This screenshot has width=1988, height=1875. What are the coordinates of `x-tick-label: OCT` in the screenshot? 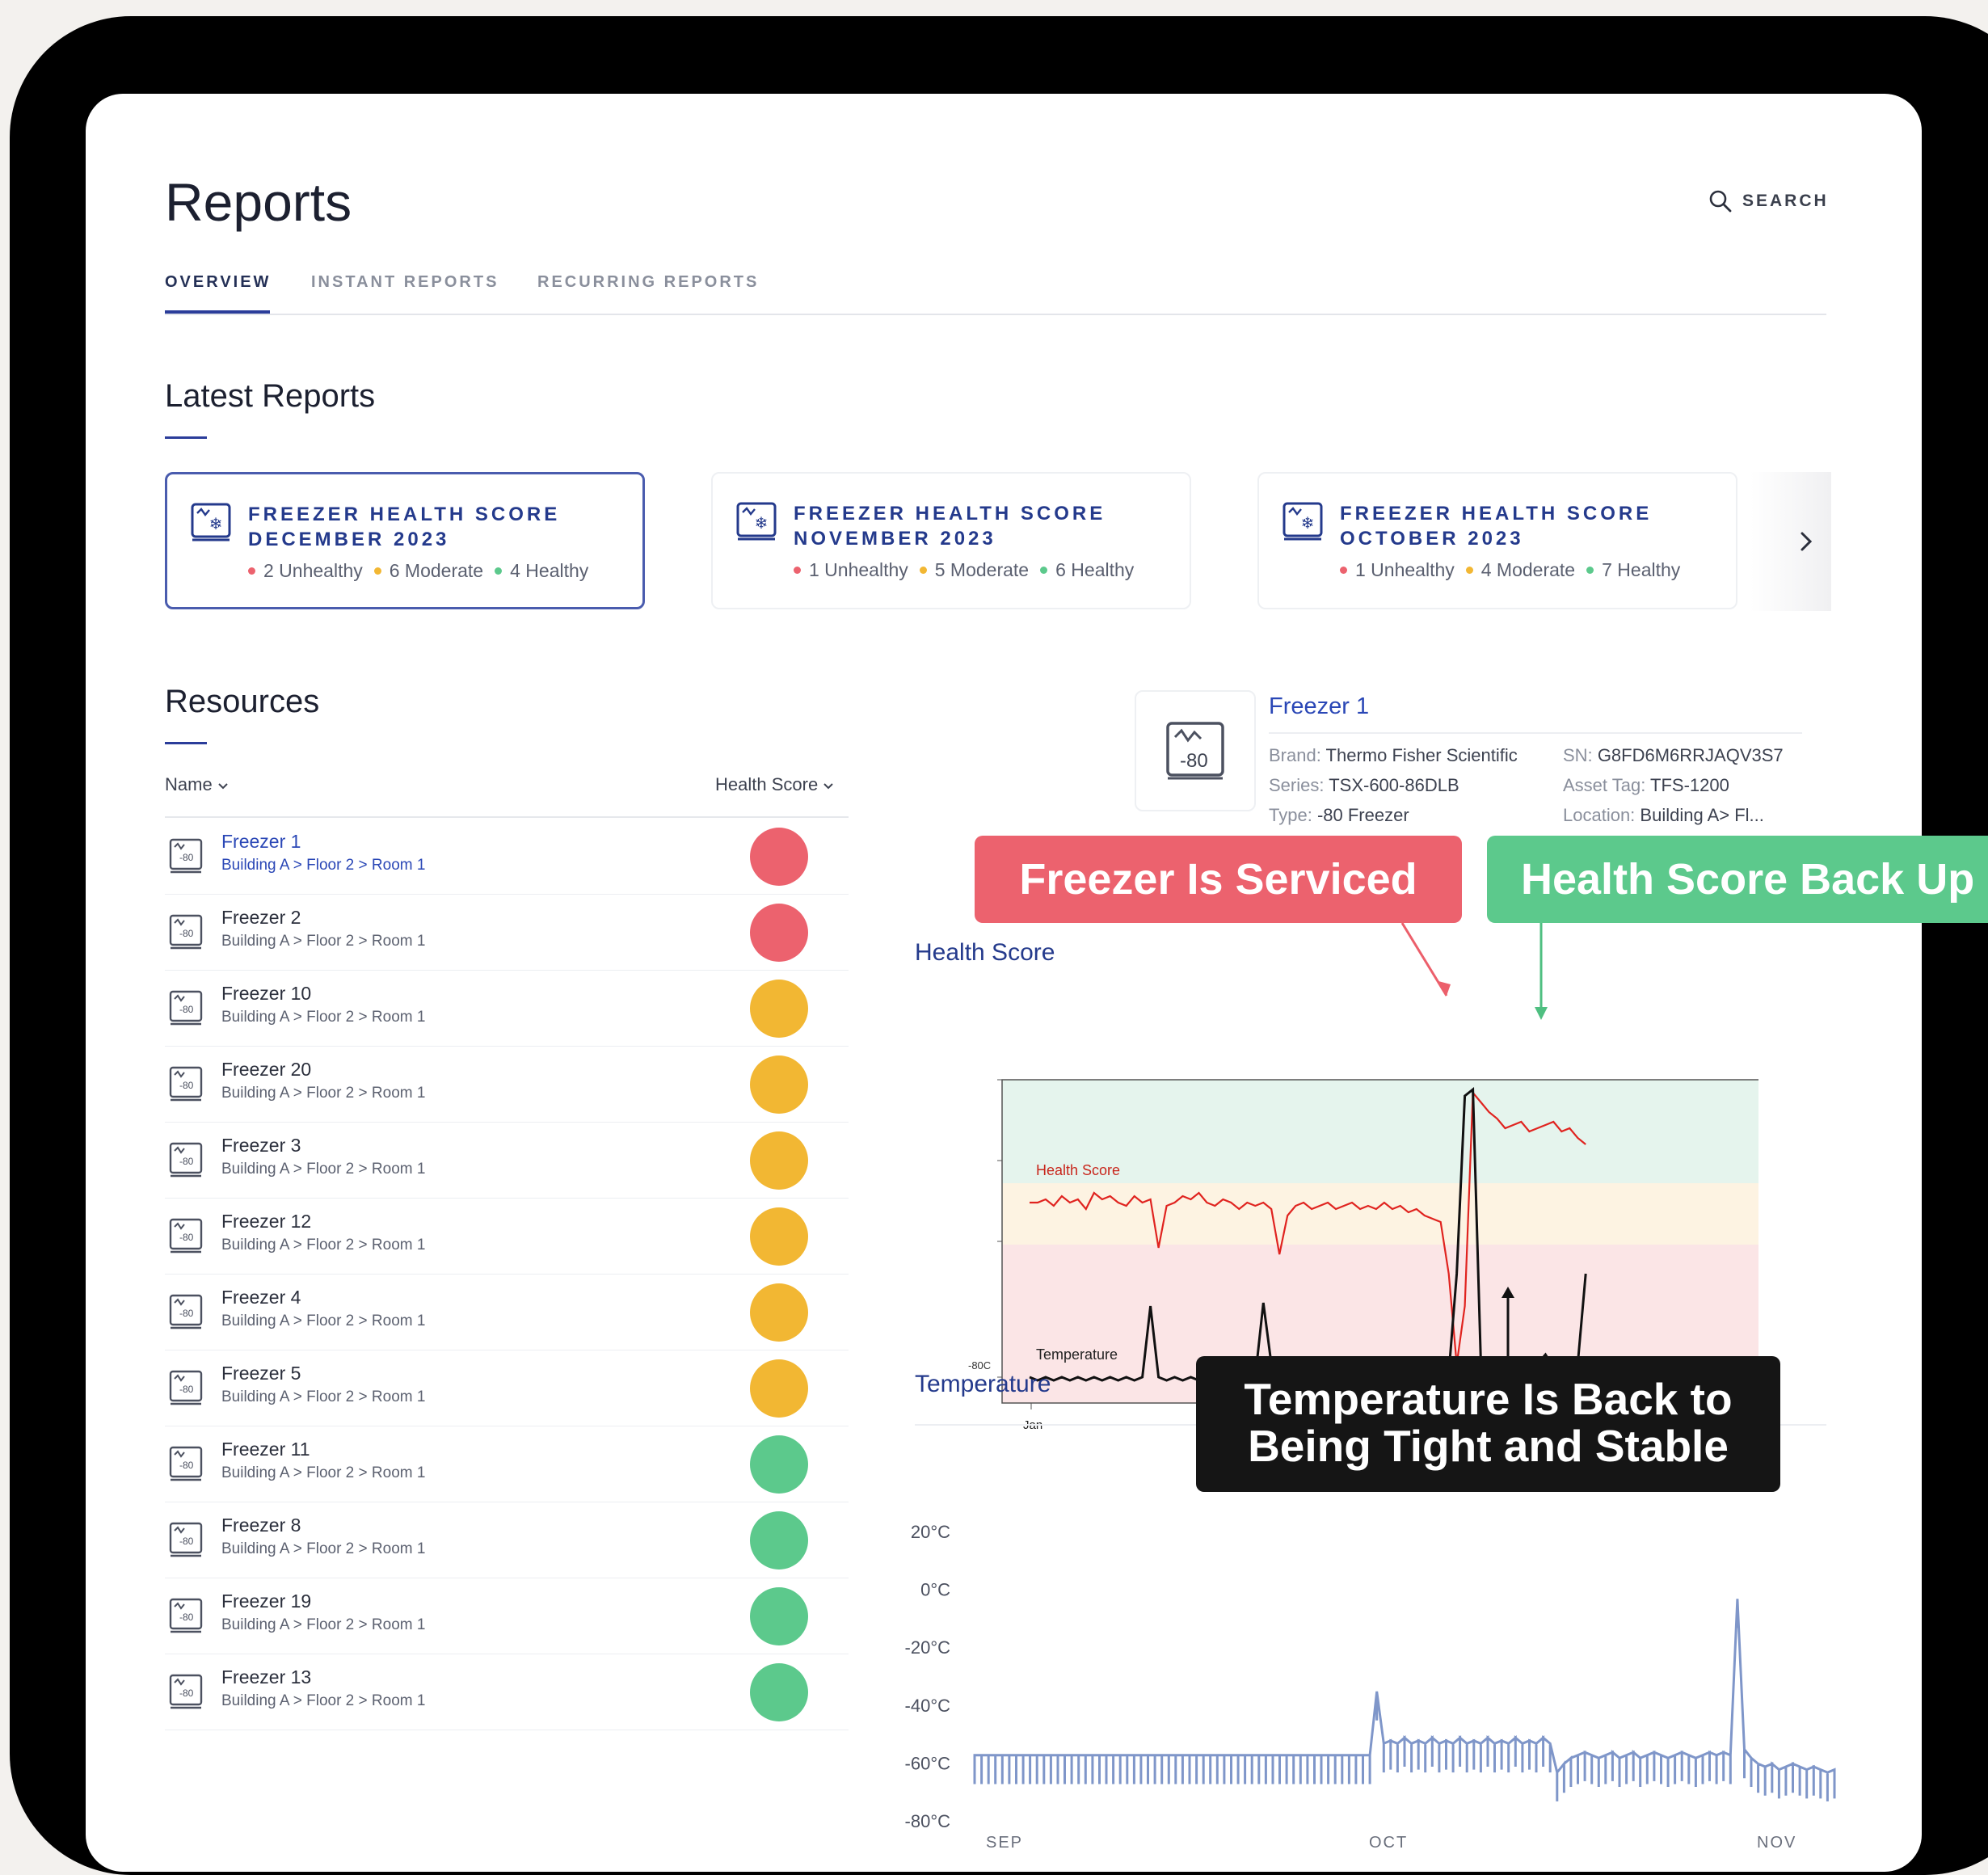 It's located at (1388, 1843).